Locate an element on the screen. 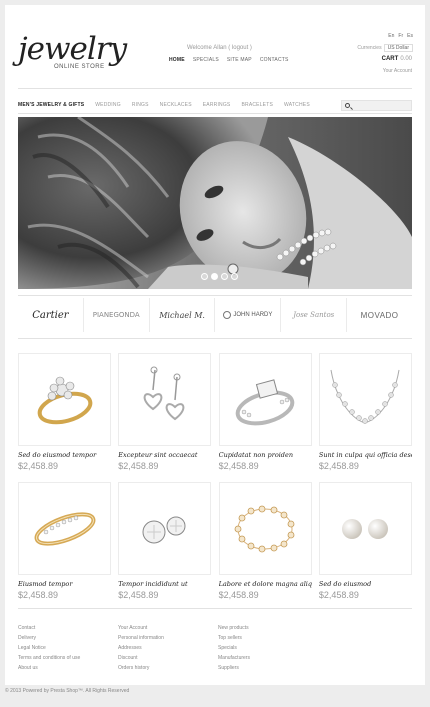 This screenshot has width=430, height=707. product-name: Cupidatat non proiden is located at coordinates (265, 455).